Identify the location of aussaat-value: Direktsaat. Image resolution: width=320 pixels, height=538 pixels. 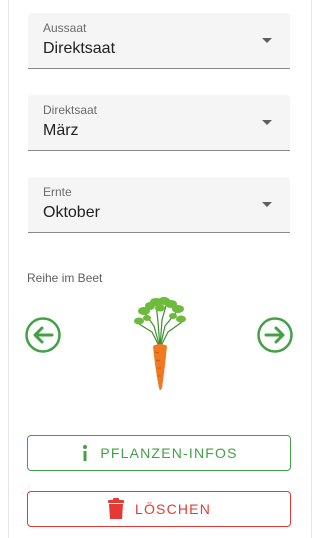
(79, 48).